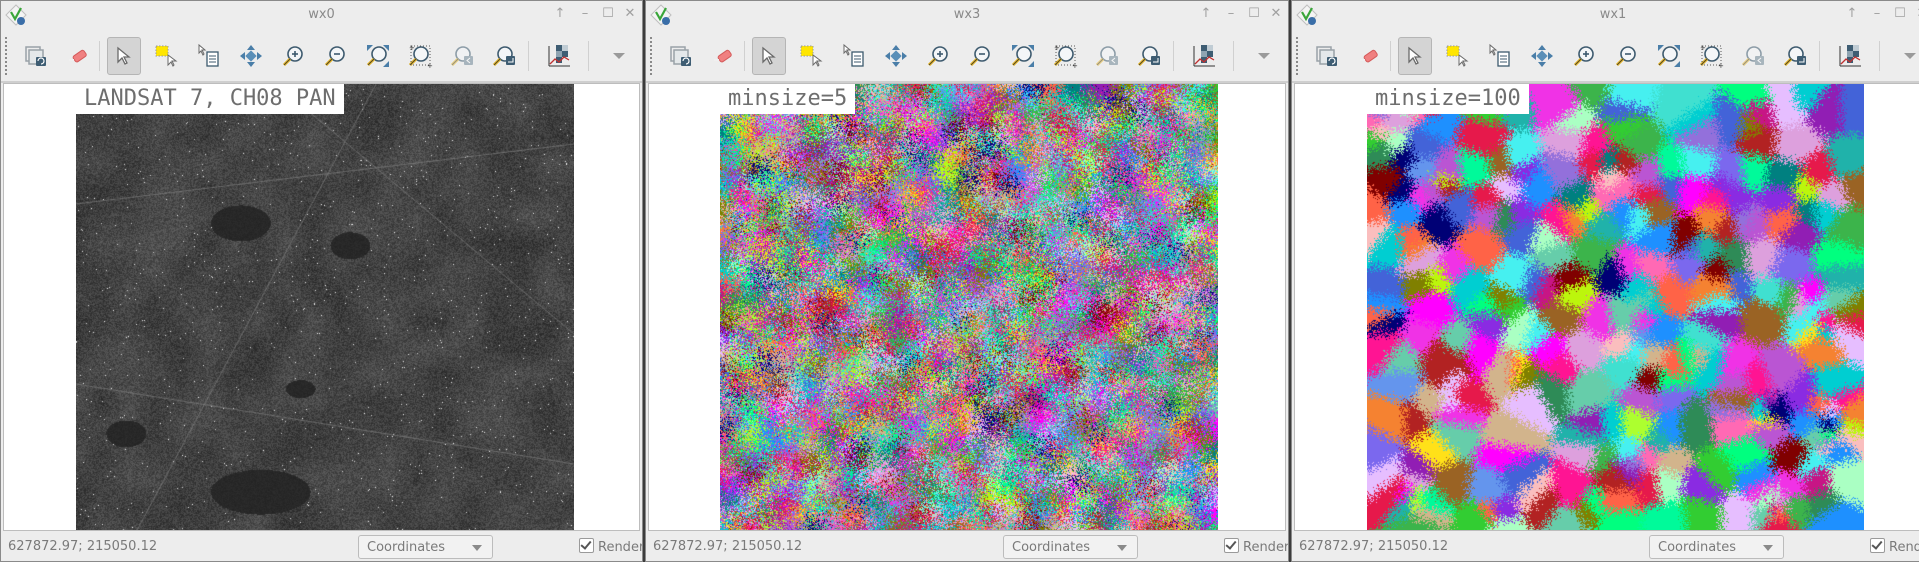  Describe the element at coordinates (322, 546) in the screenshot. I see `status-bar: 627872.97; 215050.12 Coordinates Render` at that location.